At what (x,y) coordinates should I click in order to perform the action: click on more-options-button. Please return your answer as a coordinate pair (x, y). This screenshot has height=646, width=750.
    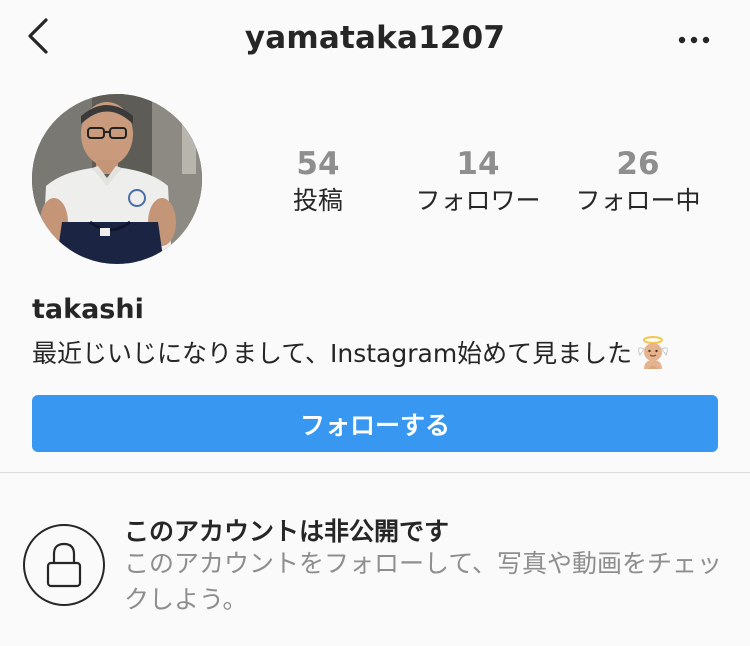
    Looking at the image, I should click on (694, 40).